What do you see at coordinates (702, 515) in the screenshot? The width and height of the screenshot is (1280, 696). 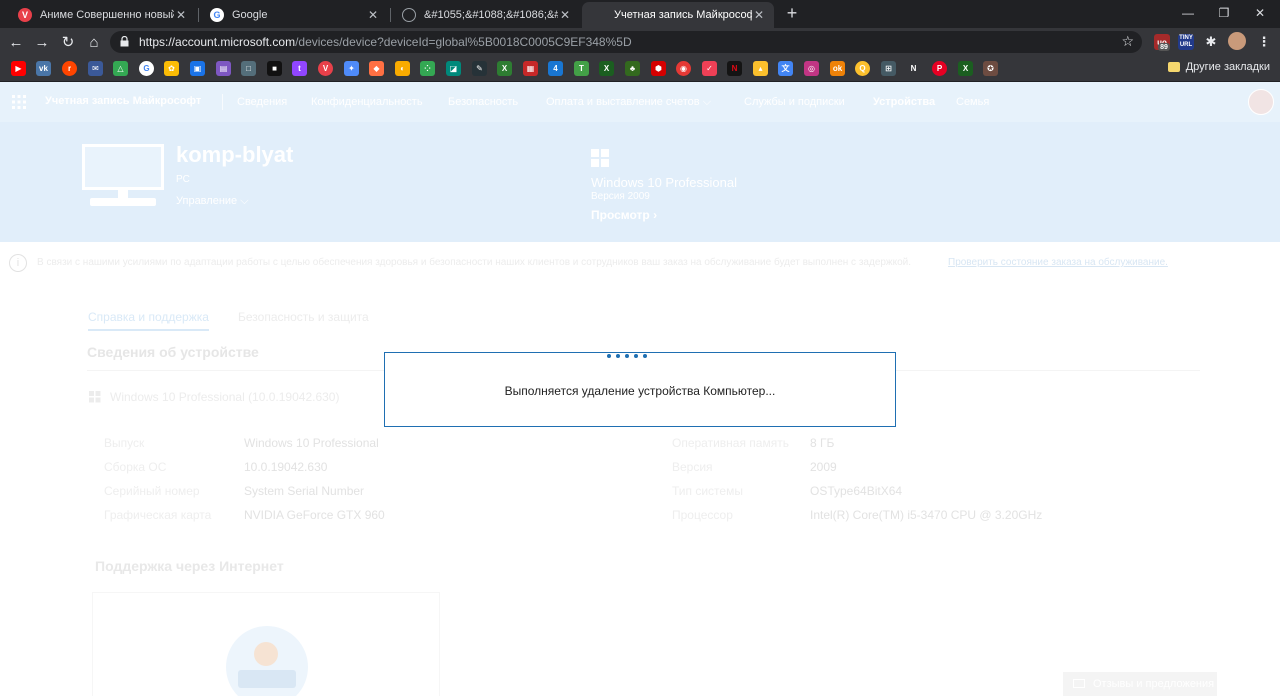 I see `spec-label-cpu: Процессор` at bounding box center [702, 515].